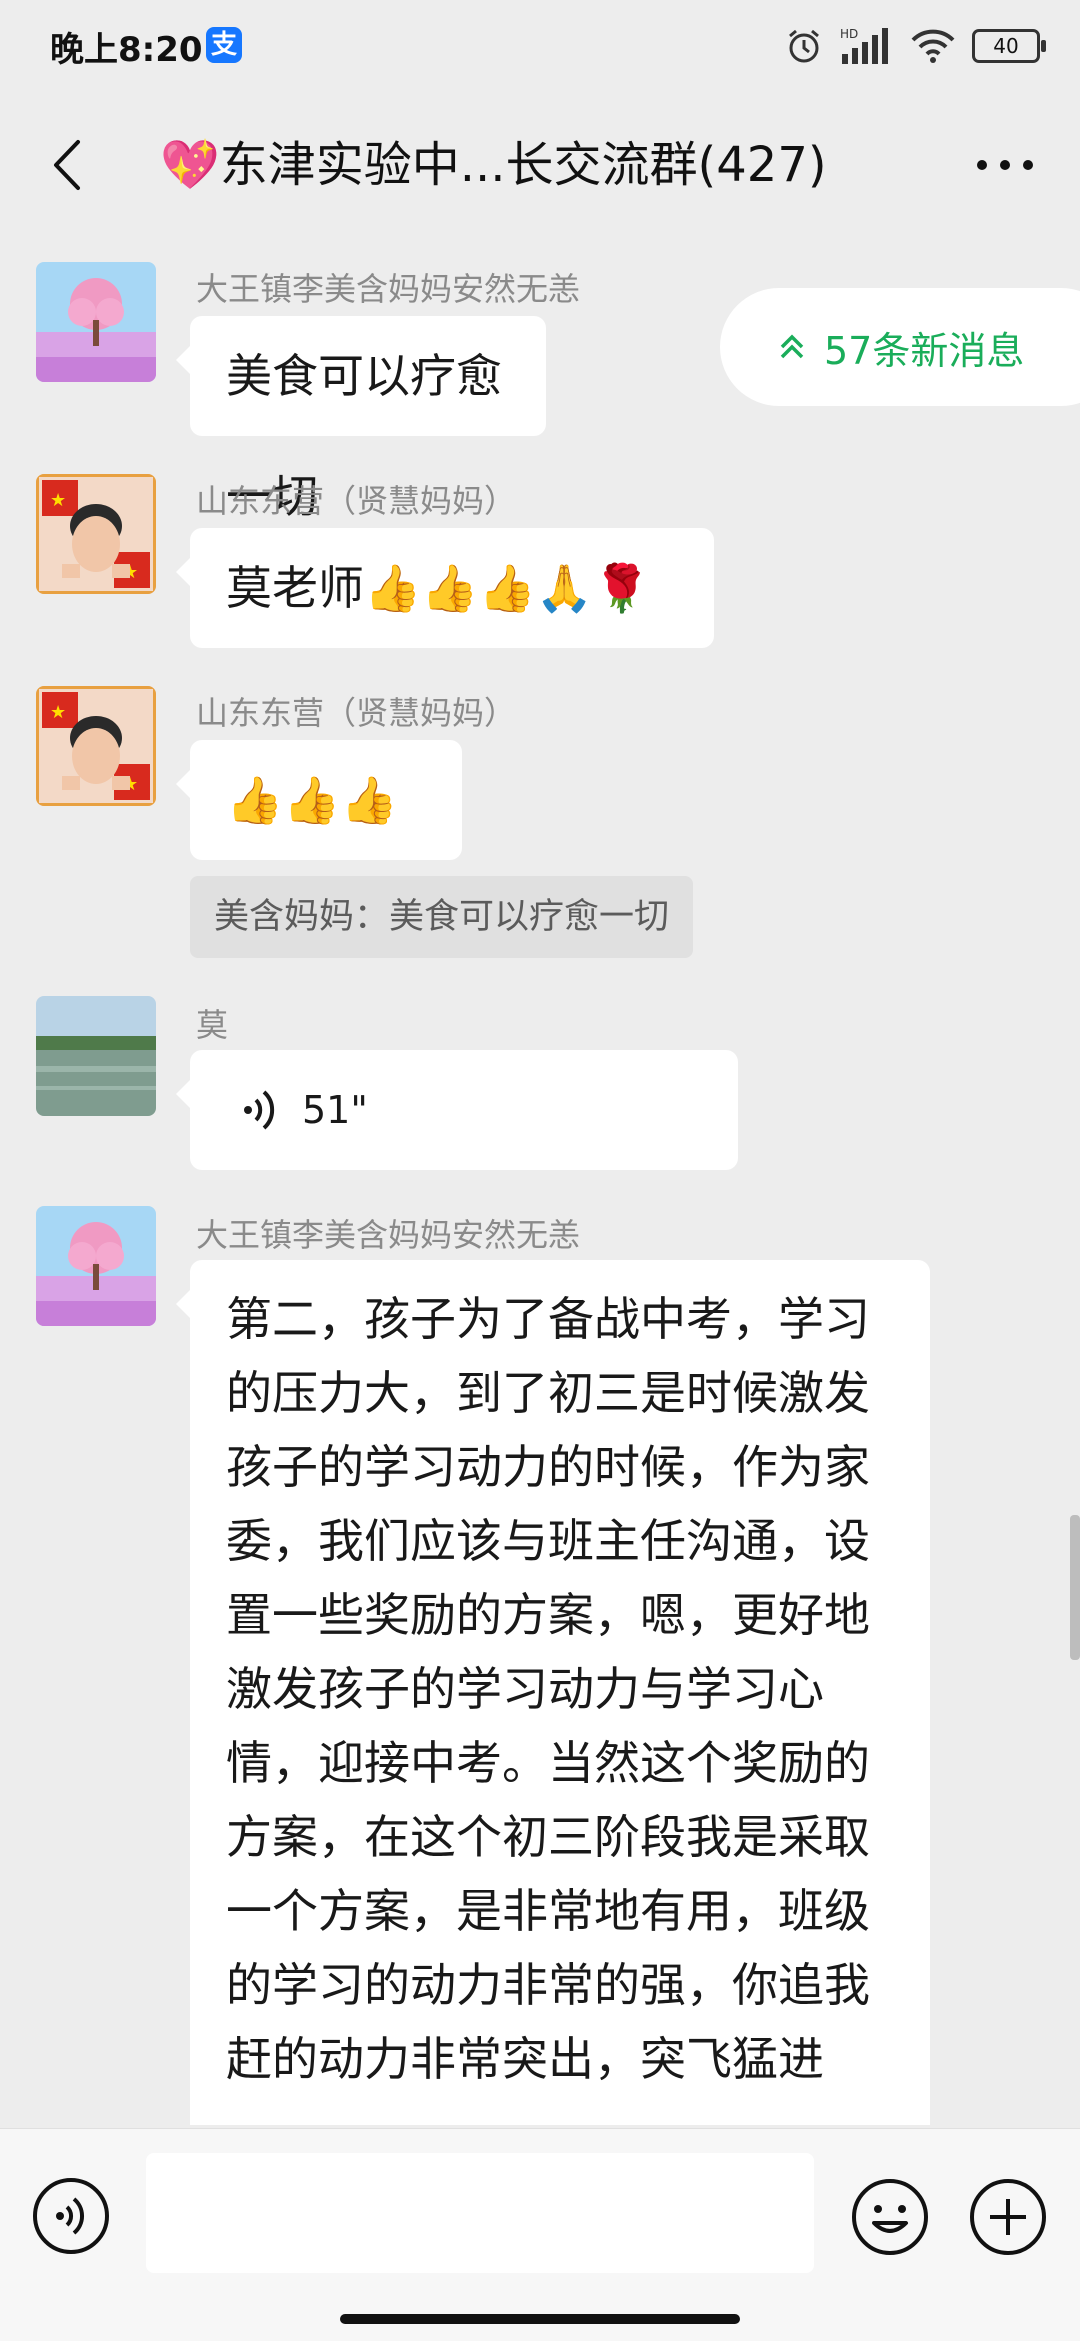 This screenshot has height=2341, width=1080. Describe the element at coordinates (540, 45) in the screenshot. I see `status-bar: 晚上8:20 支 HD 40` at that location.